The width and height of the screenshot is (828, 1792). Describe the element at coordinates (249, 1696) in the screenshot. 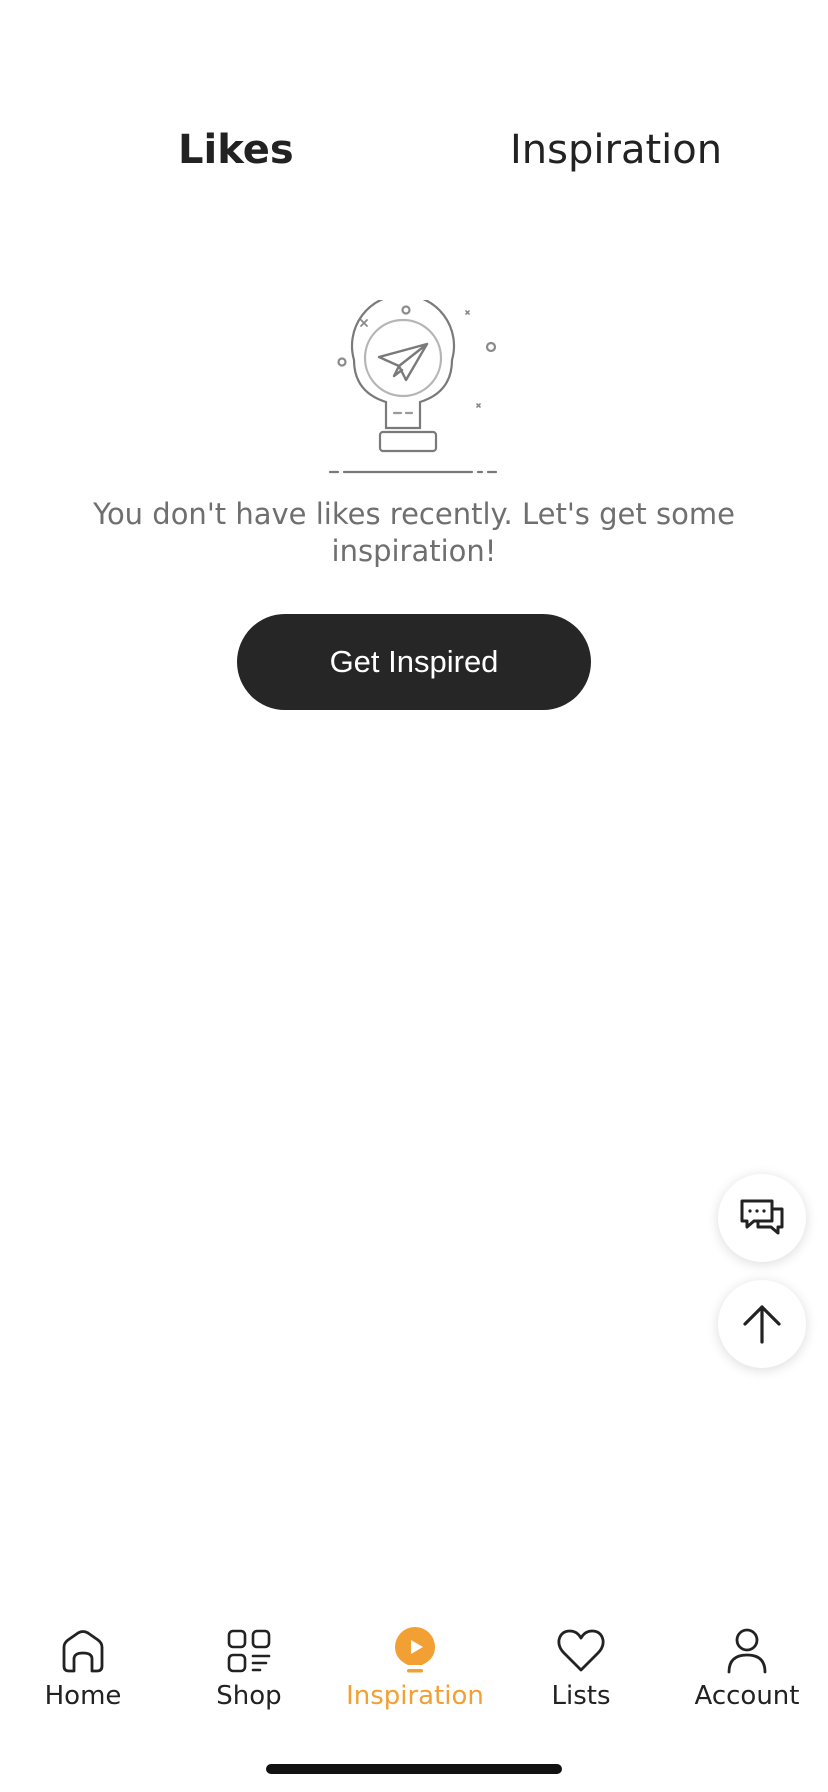

I see `nav-shop-label: Shop` at that location.